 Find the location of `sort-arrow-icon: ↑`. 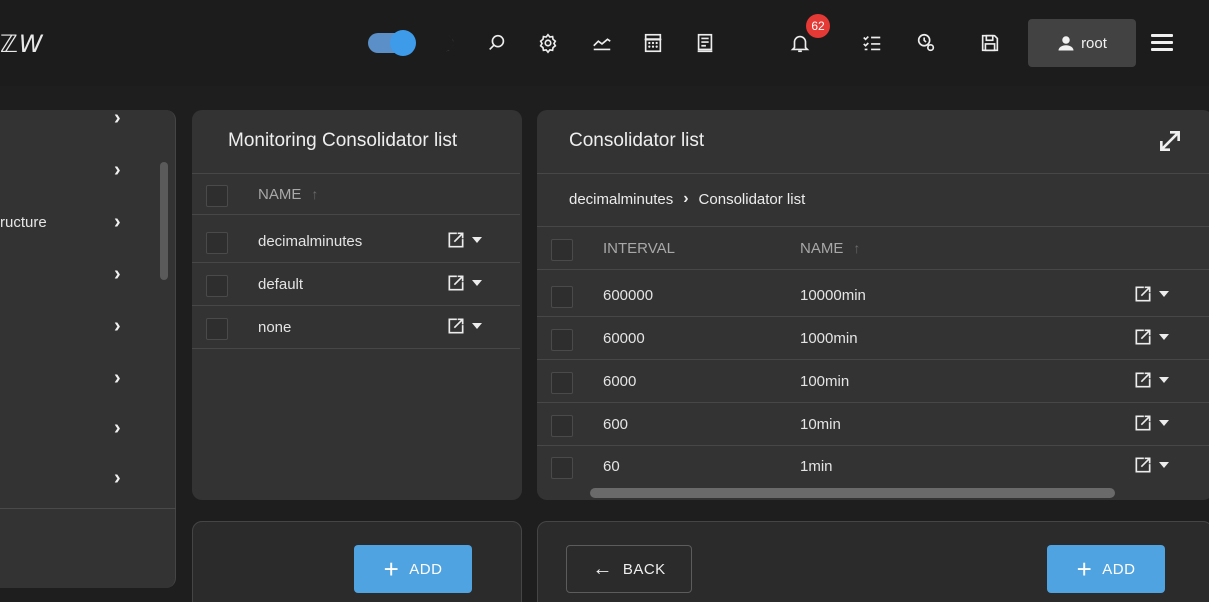

sort-arrow-icon: ↑ is located at coordinates (857, 248).